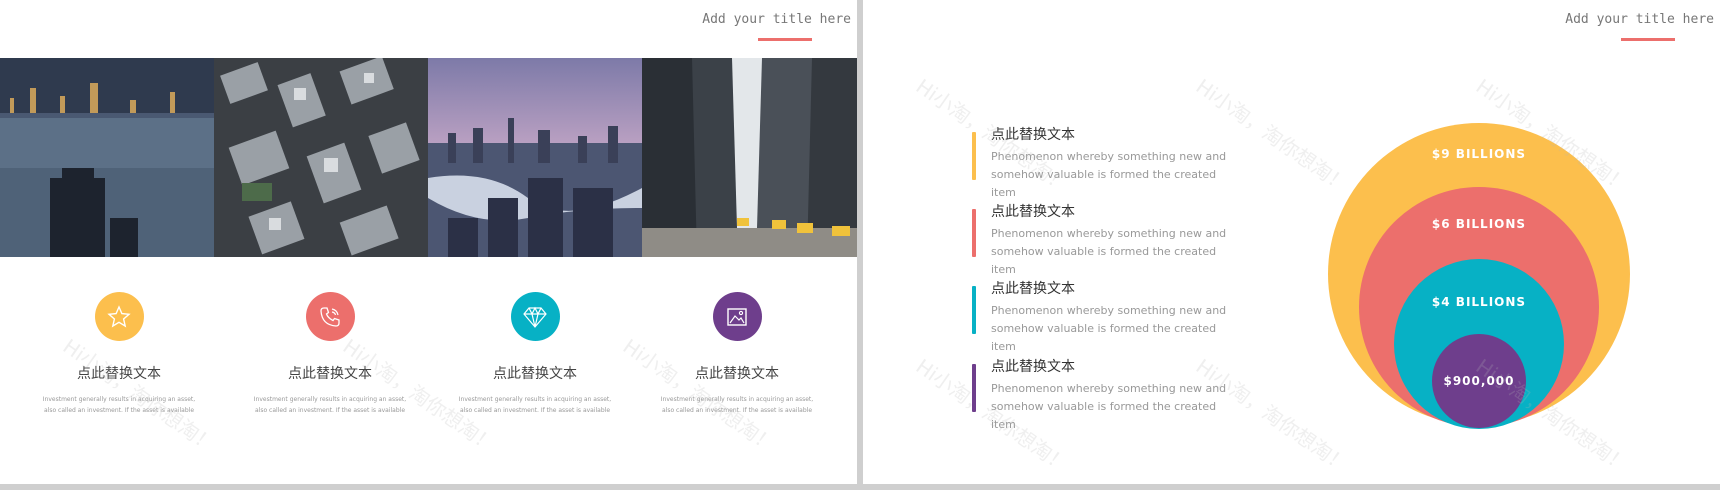  I want to click on image-icon, so click(737, 316).